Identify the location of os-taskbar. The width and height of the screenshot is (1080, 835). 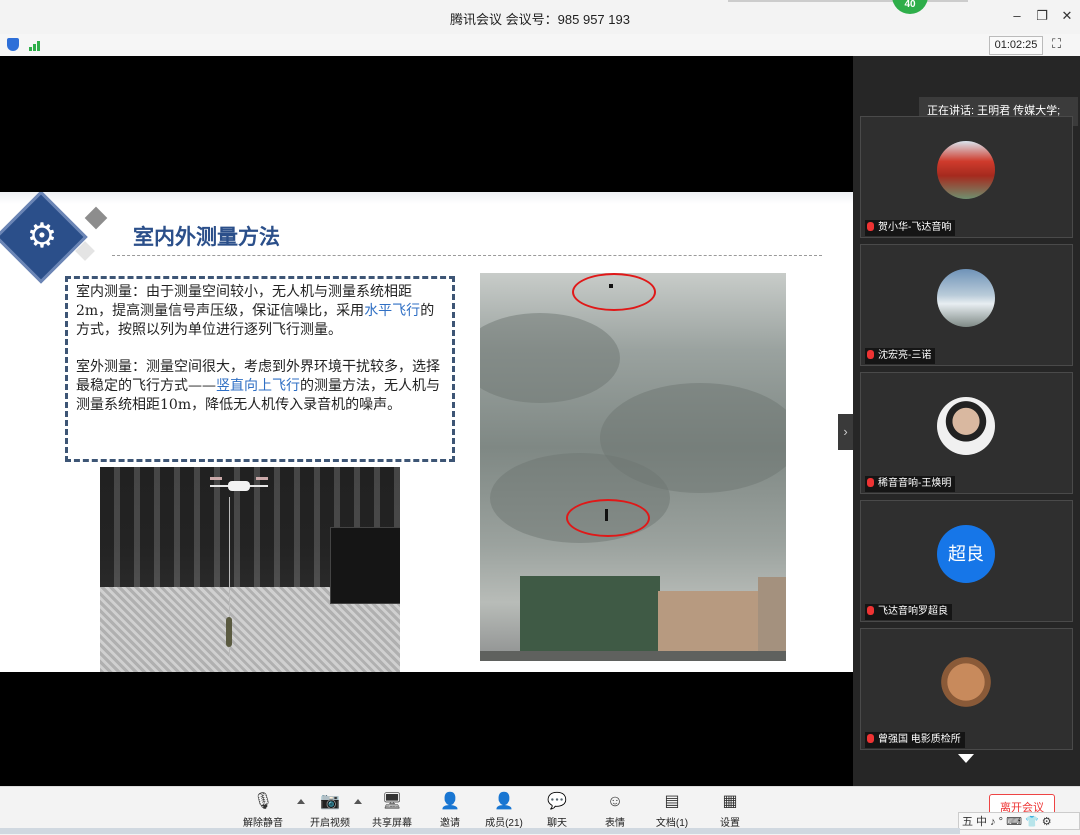
(480, 831).